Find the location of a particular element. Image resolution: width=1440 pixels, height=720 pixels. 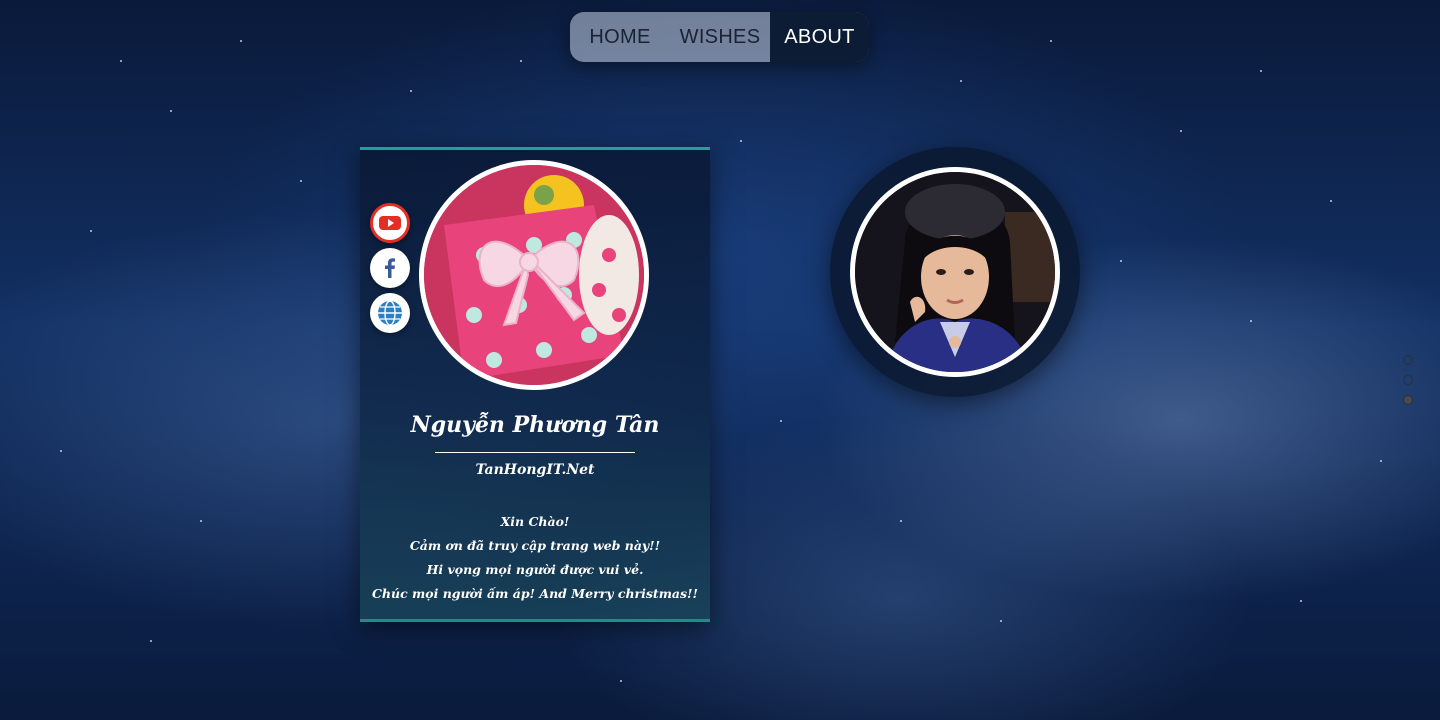

profile-avatar-image is located at coordinates (534, 275).